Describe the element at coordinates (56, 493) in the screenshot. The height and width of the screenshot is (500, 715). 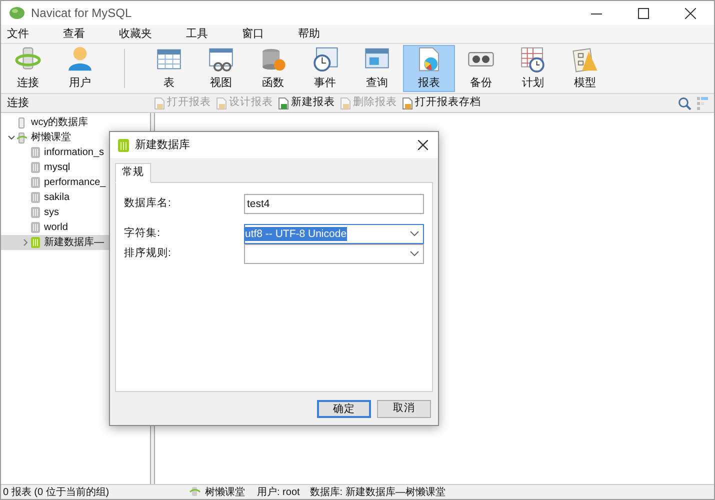
I see `status-text: 0 报表 (0 位于当前的组)` at that location.